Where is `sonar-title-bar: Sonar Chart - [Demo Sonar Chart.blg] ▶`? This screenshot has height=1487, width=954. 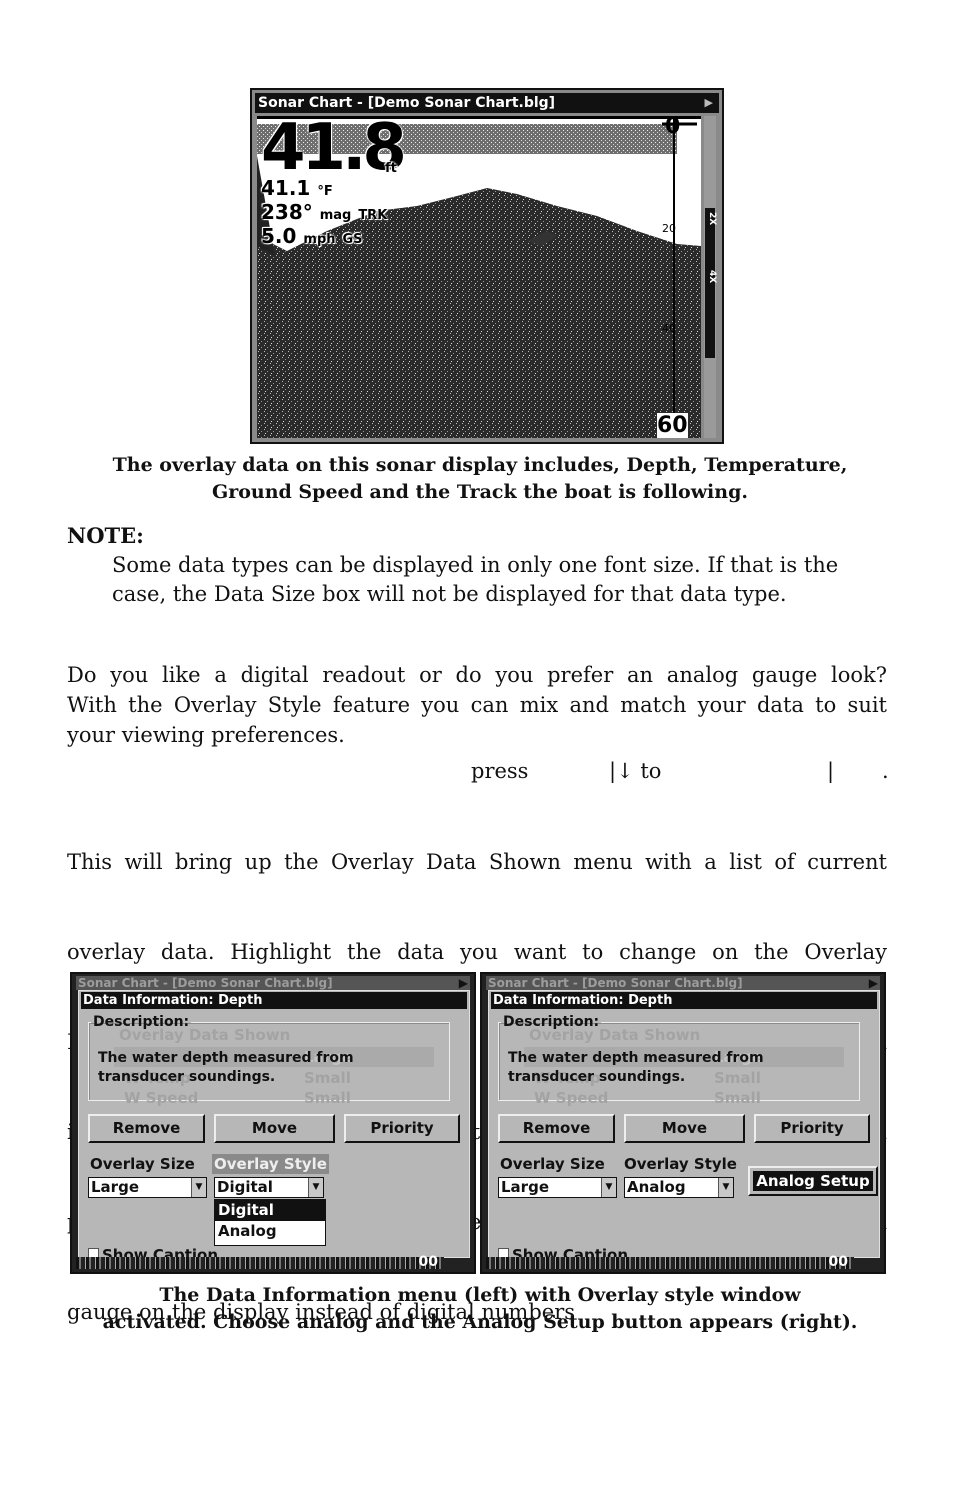 sonar-title-bar: Sonar Chart - [Demo Sonar Chart.blg] ▶ is located at coordinates (487, 103).